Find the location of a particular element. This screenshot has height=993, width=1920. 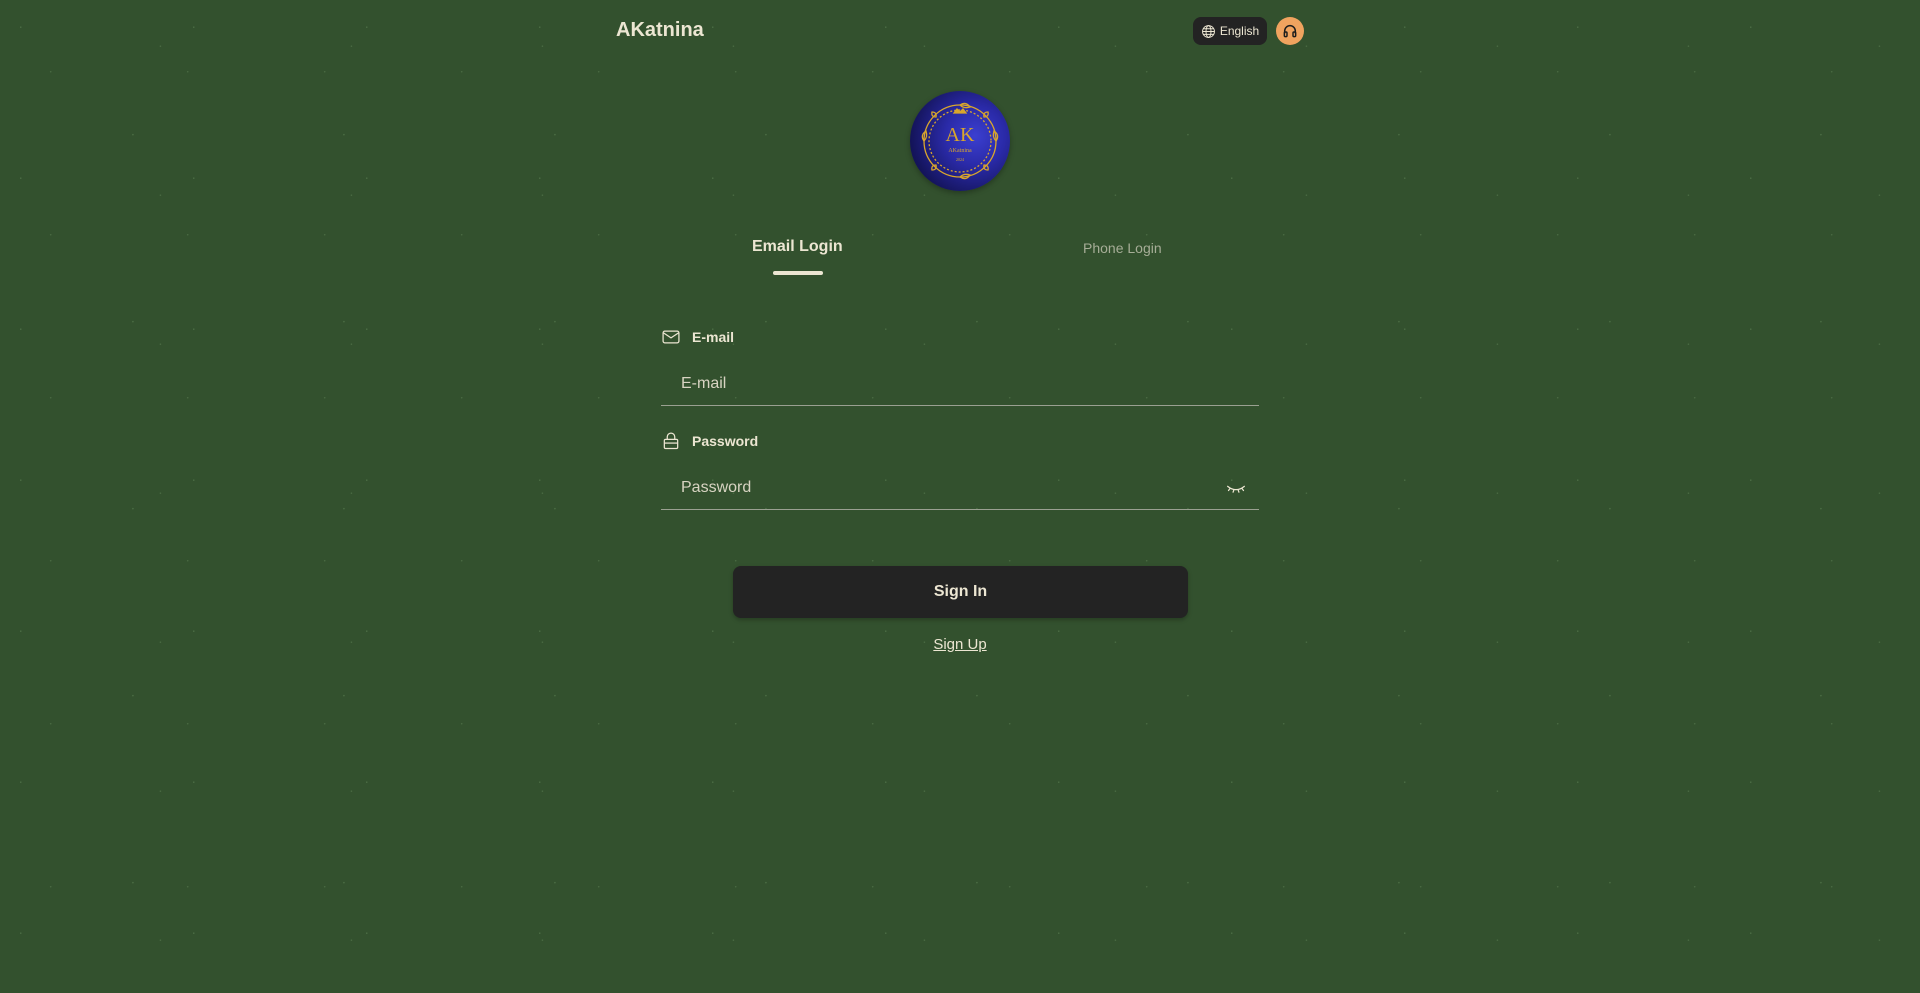

email-label-row: E-mail is located at coordinates (960, 337).